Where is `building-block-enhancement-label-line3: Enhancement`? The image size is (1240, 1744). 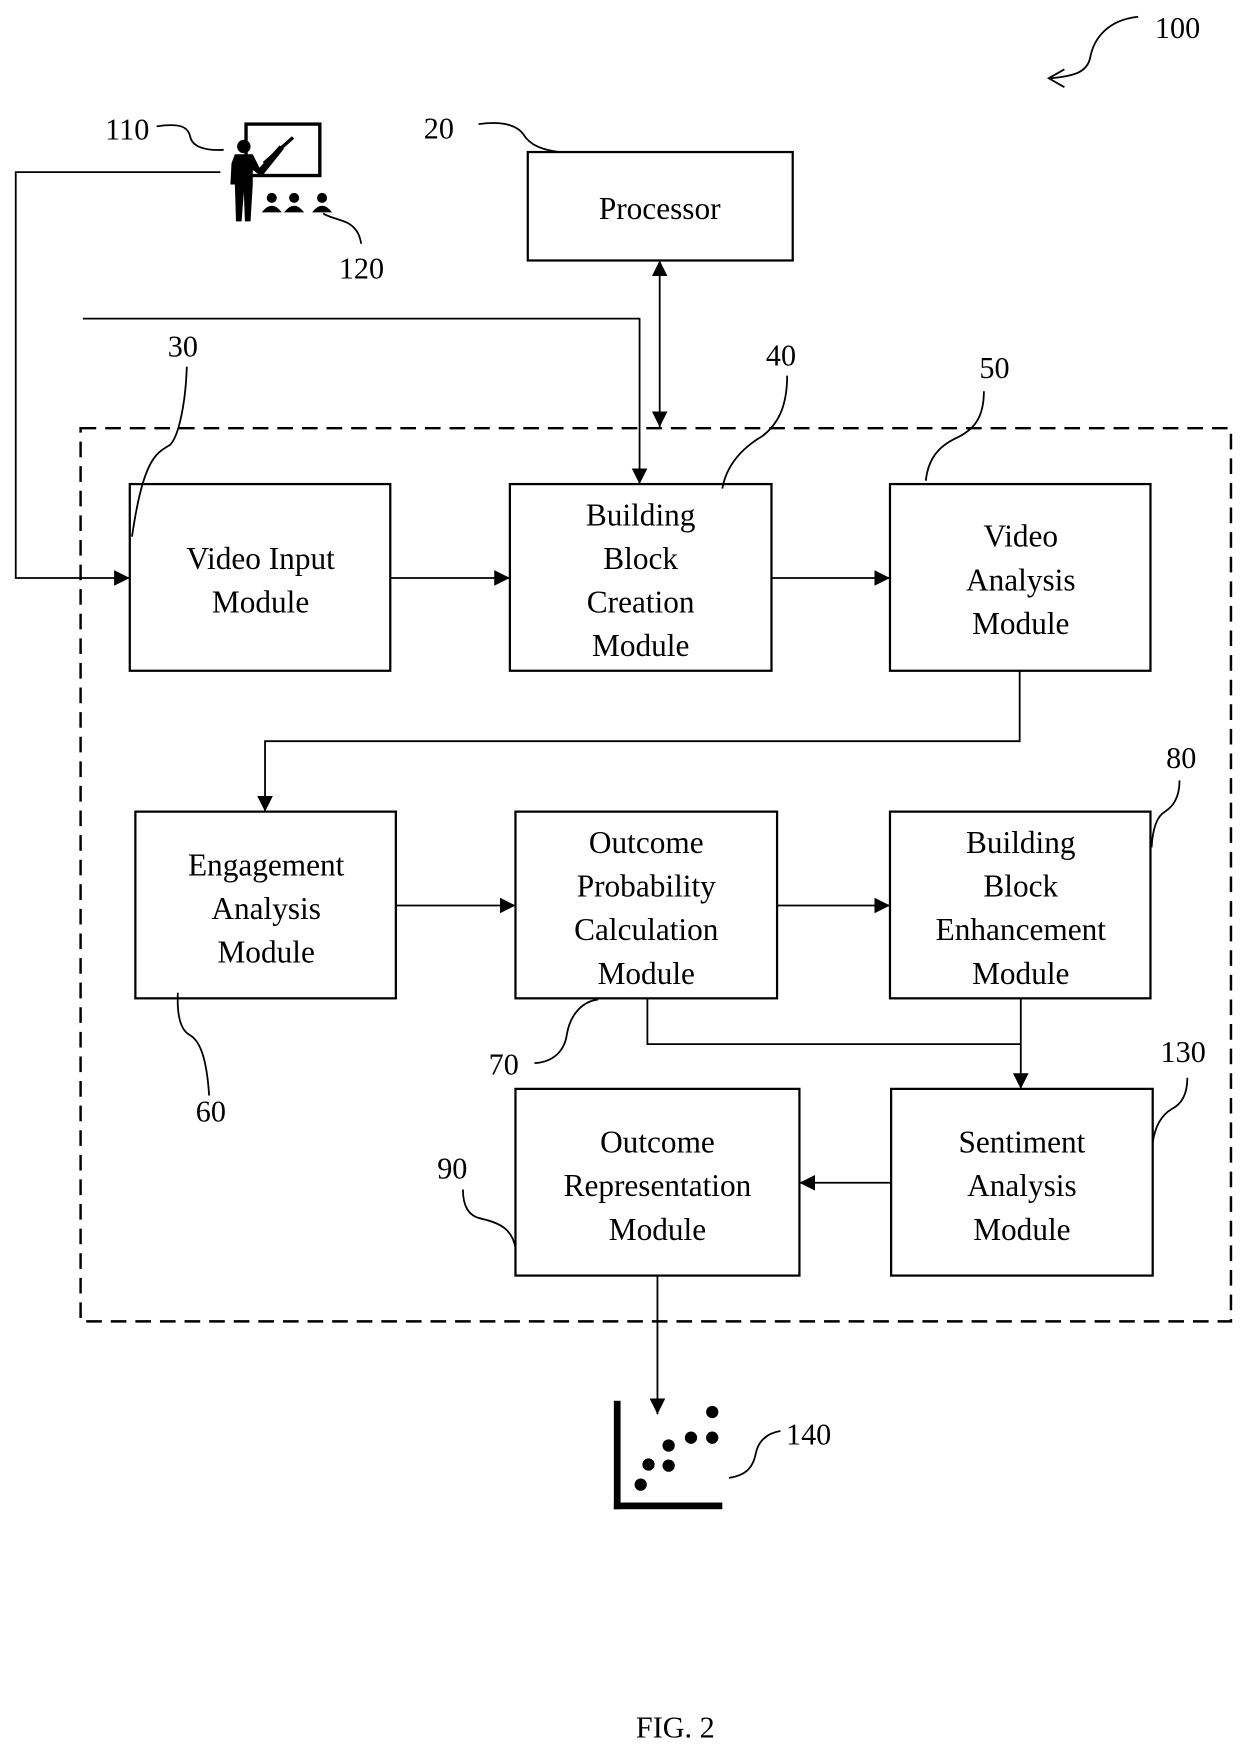
building-block-enhancement-label-line3: Enhancement is located at coordinates (1021, 929).